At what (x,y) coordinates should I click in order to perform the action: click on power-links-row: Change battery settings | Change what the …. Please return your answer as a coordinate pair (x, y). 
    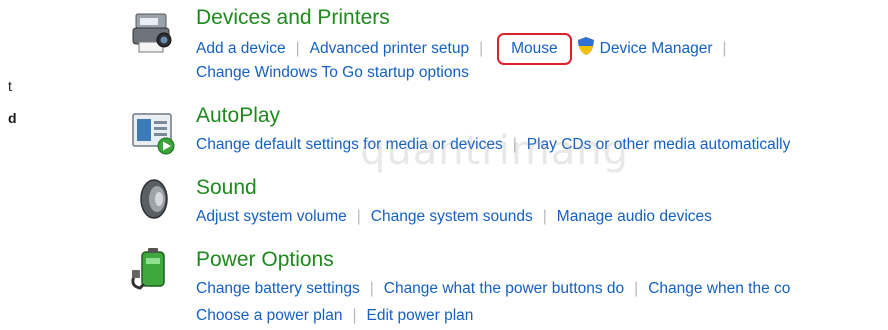
    Looking at the image, I should click on (493, 289).